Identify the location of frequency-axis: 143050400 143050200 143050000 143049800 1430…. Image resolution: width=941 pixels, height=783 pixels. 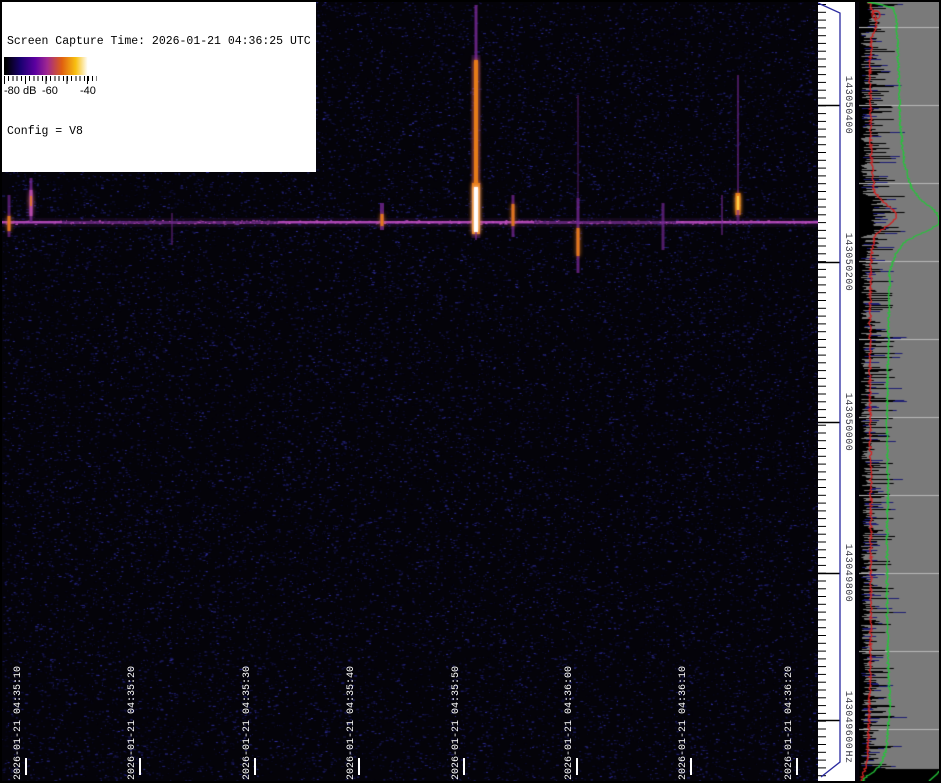
(836, 391).